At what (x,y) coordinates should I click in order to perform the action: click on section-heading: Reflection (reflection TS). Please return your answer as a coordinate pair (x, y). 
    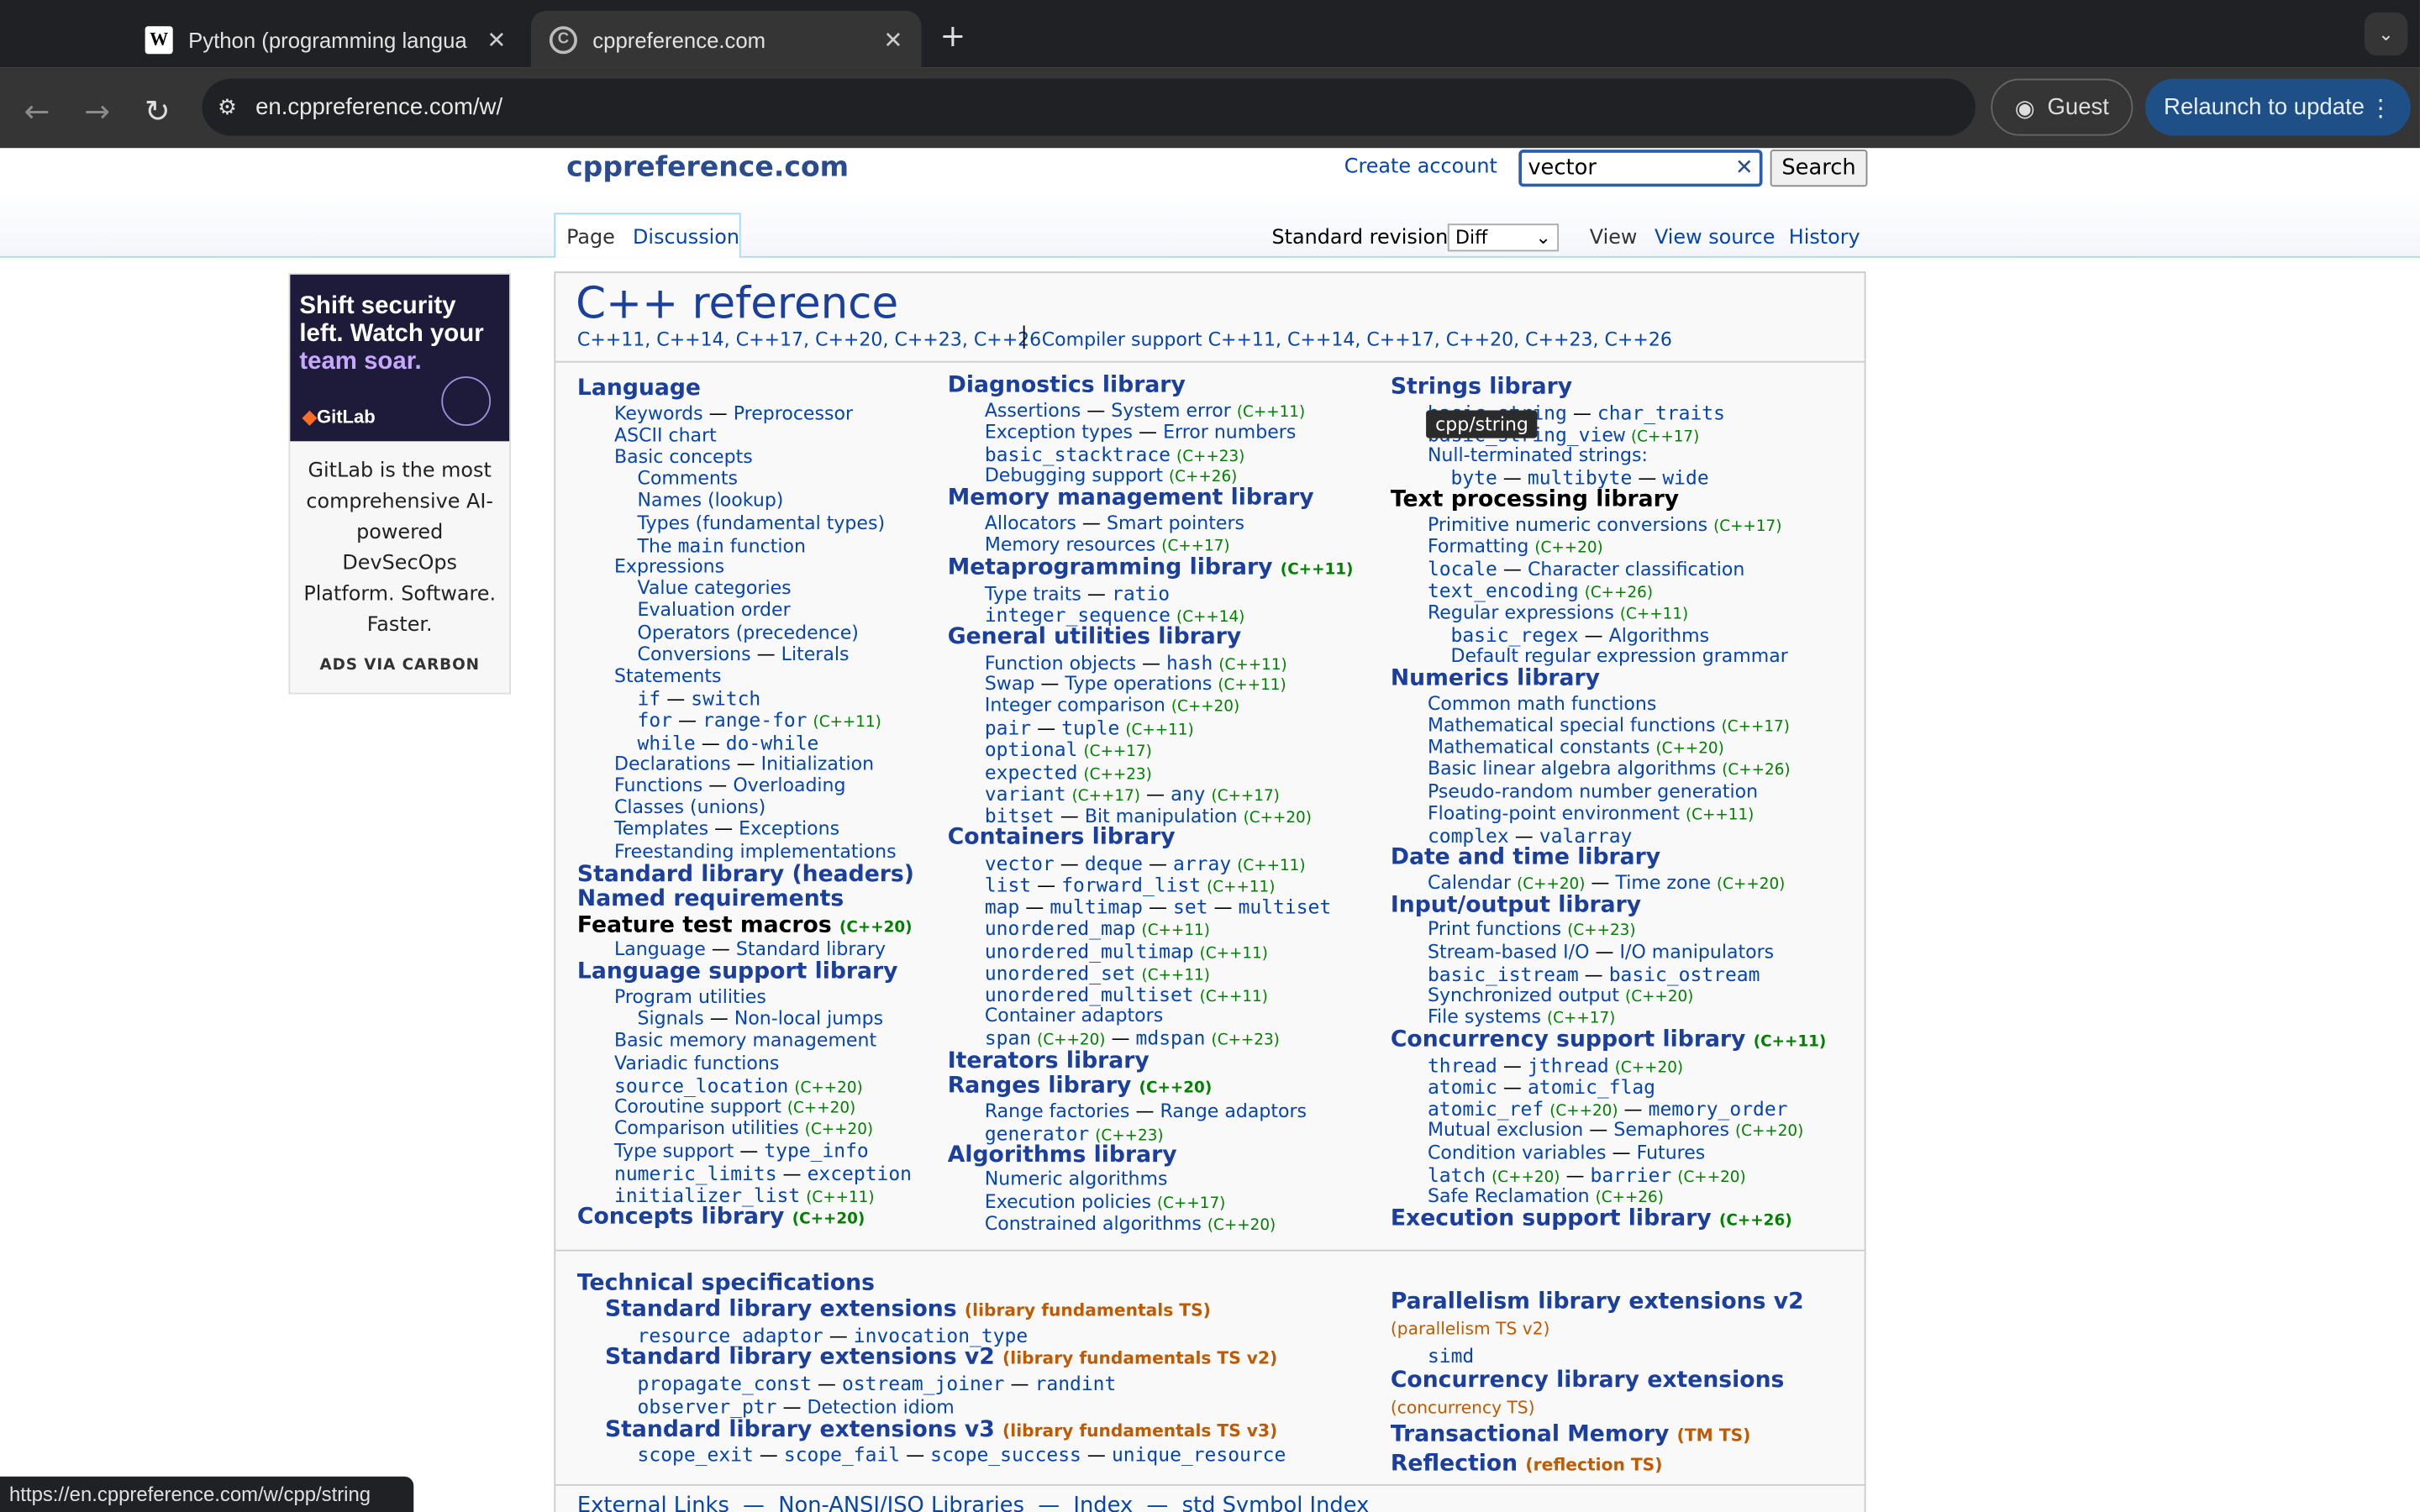
    Looking at the image, I should click on (1527, 1464).